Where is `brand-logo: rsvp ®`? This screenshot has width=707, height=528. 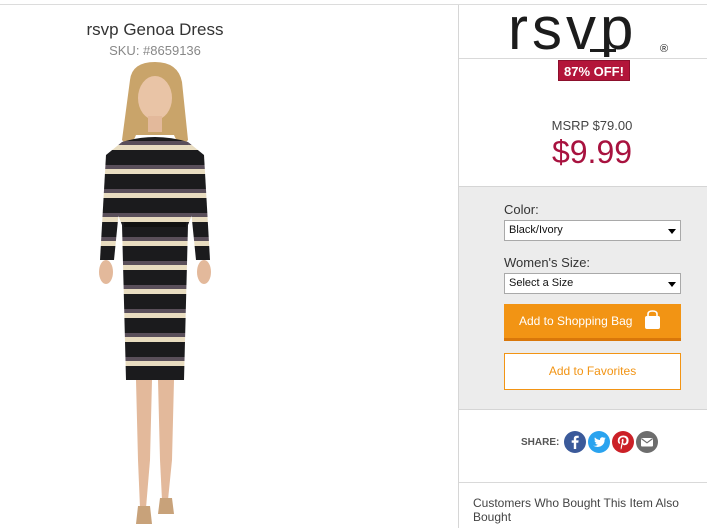
brand-logo: rsvp ® is located at coordinates (591, 31).